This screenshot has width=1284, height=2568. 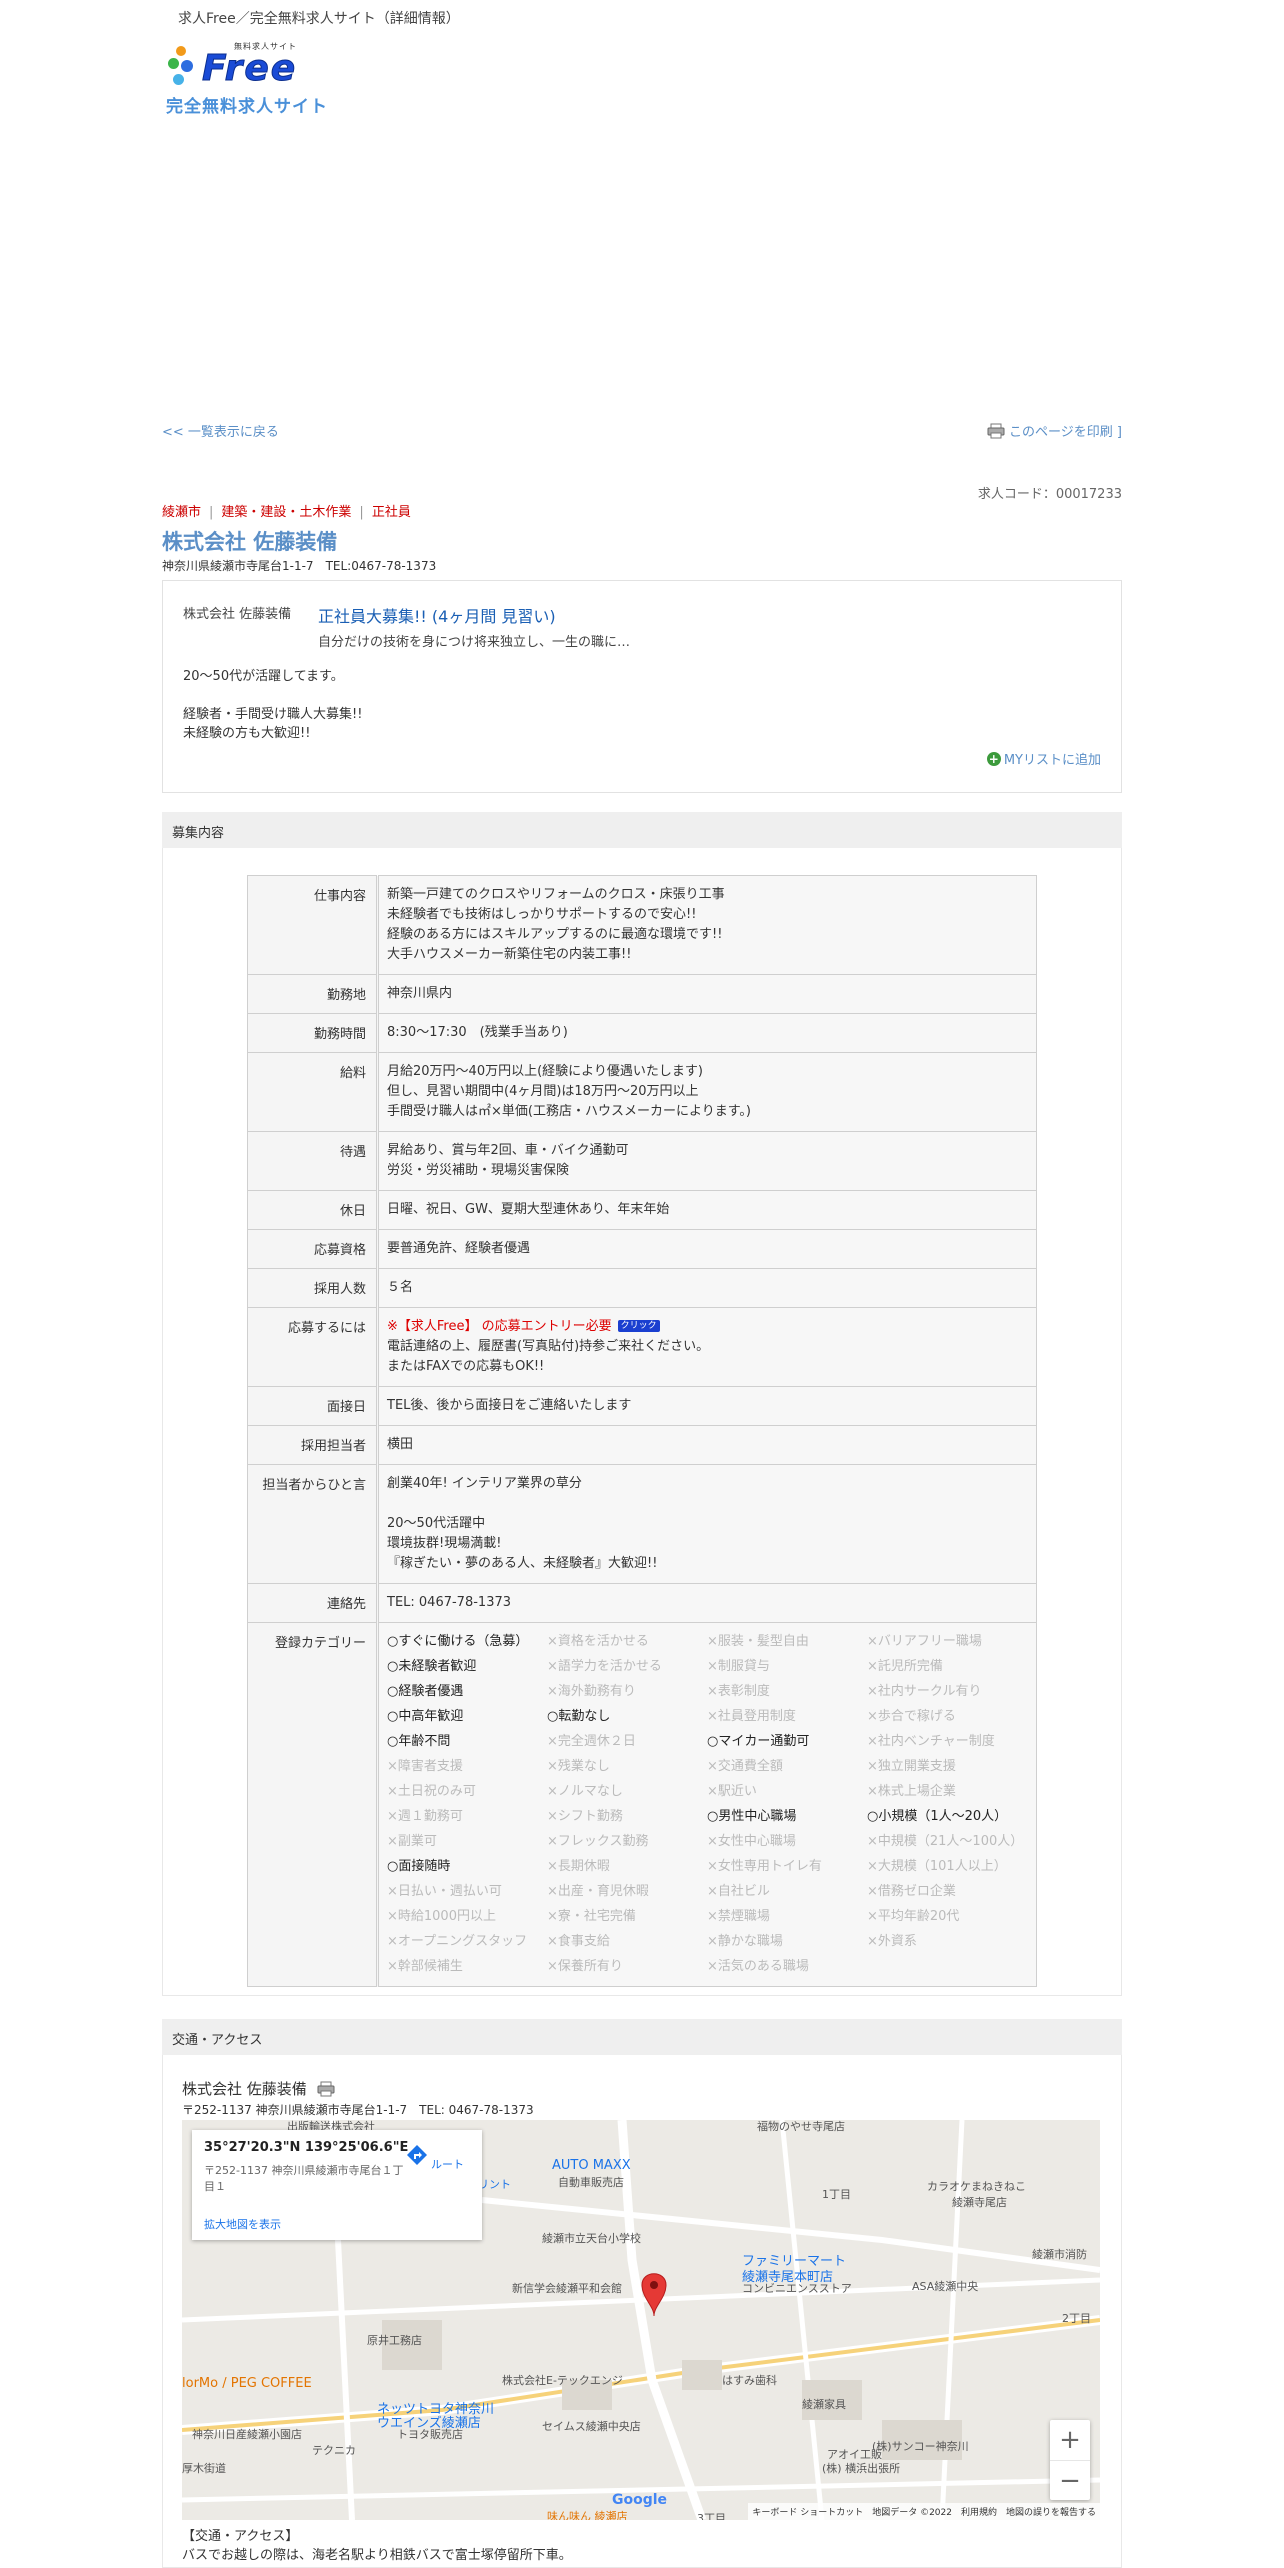 I want to click on row-value: TEL: 0467-78-1373, so click(x=707, y=1603).